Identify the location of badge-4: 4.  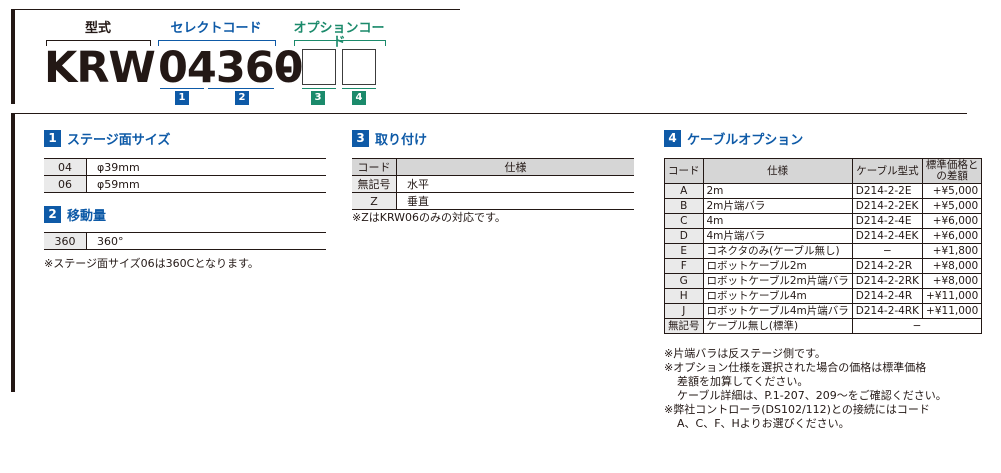
(359, 98).